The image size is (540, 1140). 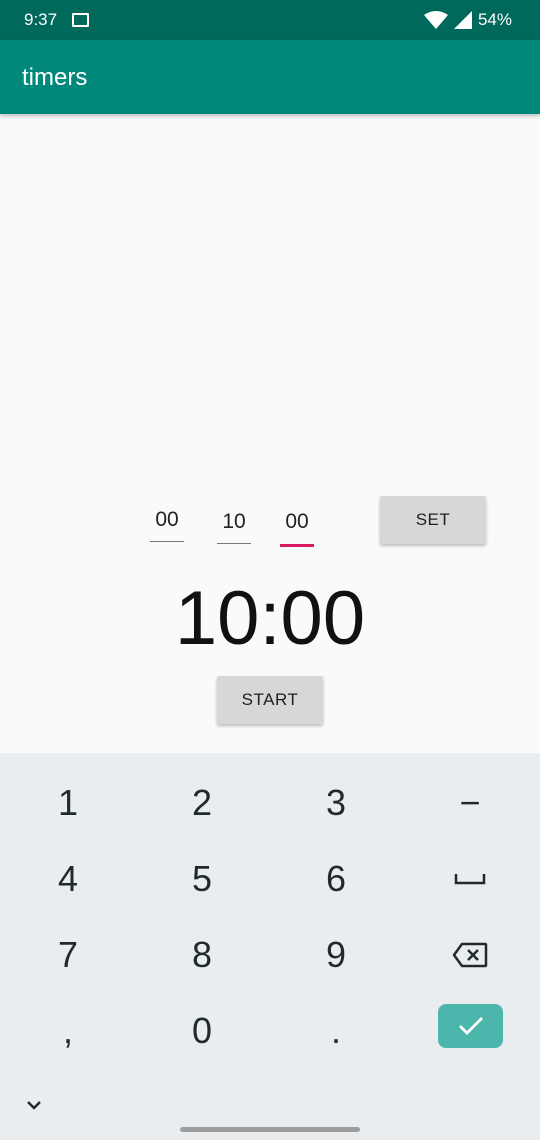 I want to click on minutes-value: 10, so click(x=234, y=521).